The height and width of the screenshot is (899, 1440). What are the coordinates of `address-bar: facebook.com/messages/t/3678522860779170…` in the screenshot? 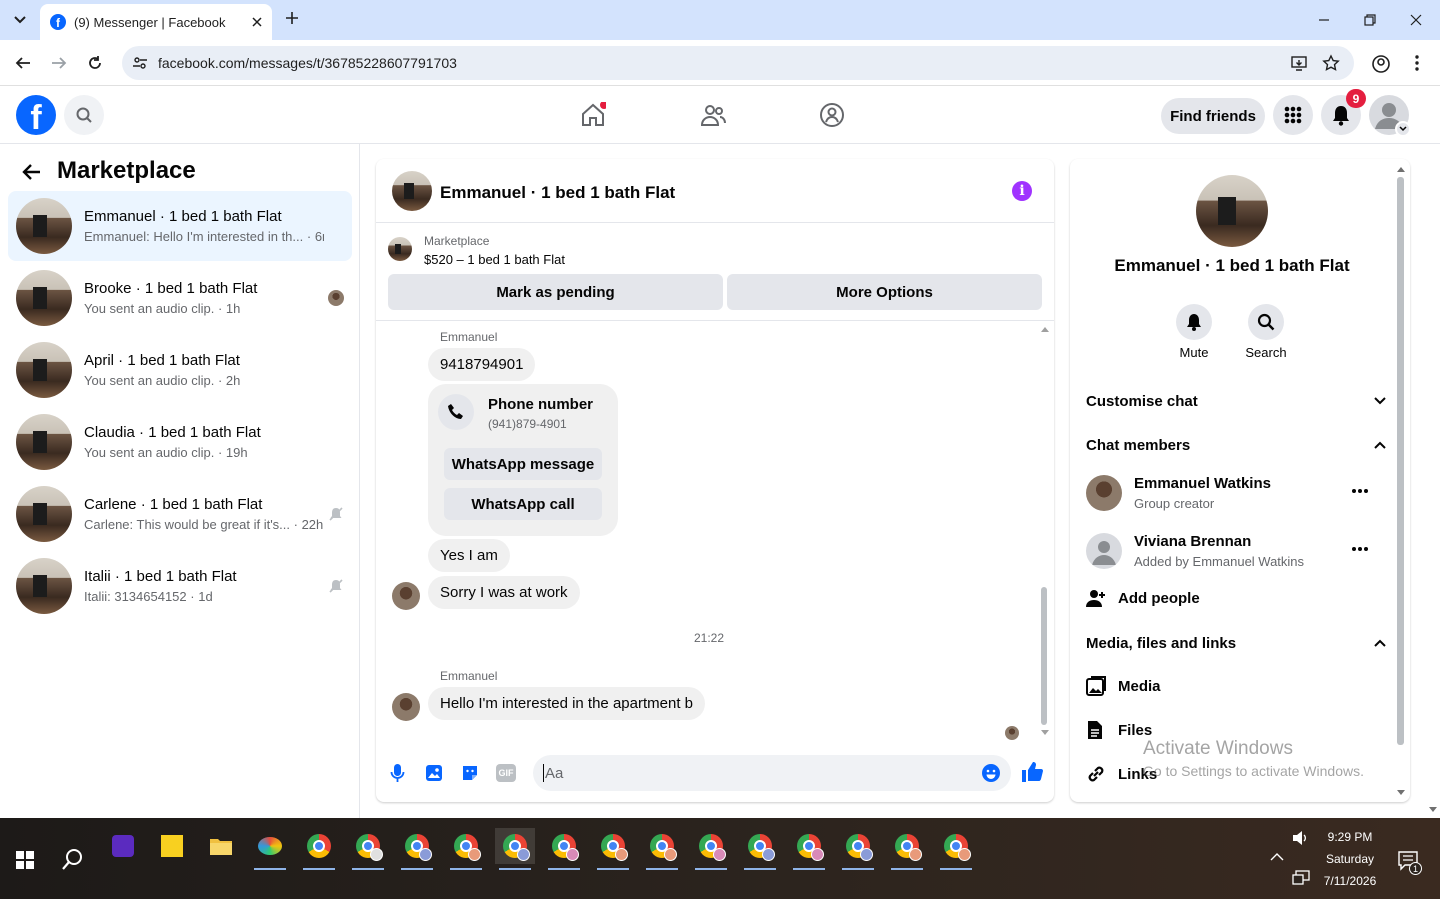 It's located at (738, 63).